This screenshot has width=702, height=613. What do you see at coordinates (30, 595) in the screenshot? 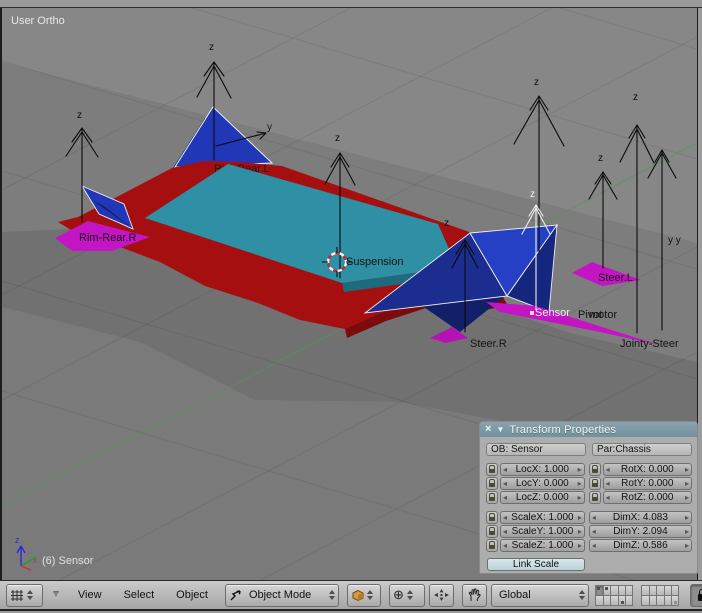
I see `editor-type-stepper` at bounding box center [30, 595].